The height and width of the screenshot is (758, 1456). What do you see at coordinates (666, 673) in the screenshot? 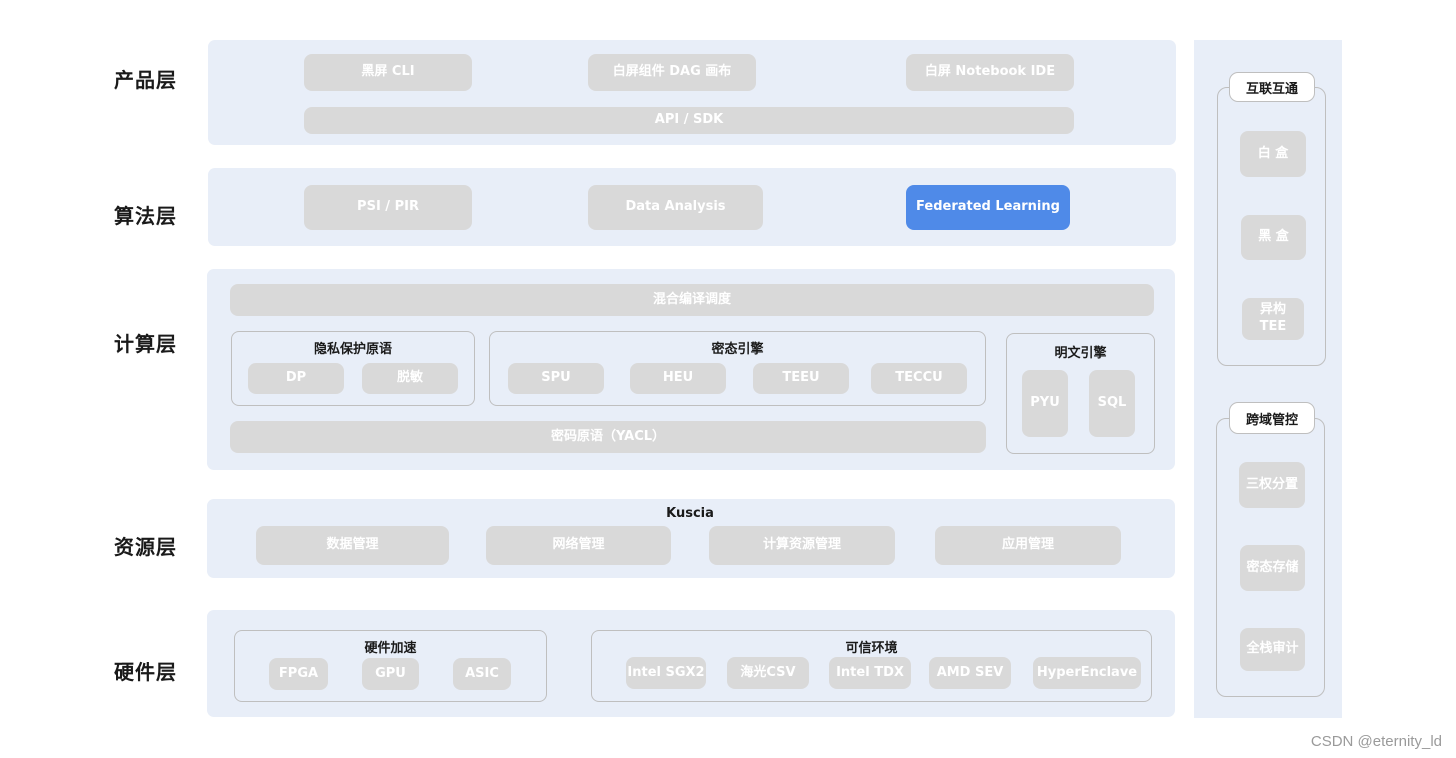
I see `intel-sgx2-chip: Intel SGX2` at bounding box center [666, 673].